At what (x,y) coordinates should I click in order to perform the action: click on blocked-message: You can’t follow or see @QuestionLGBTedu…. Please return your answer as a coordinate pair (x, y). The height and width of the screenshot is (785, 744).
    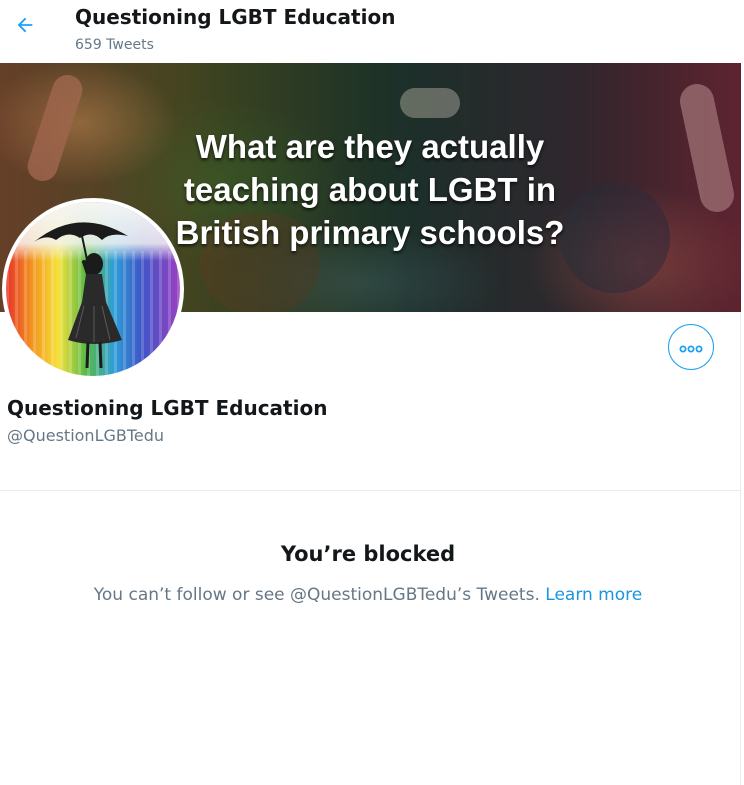
    Looking at the image, I should click on (368, 595).